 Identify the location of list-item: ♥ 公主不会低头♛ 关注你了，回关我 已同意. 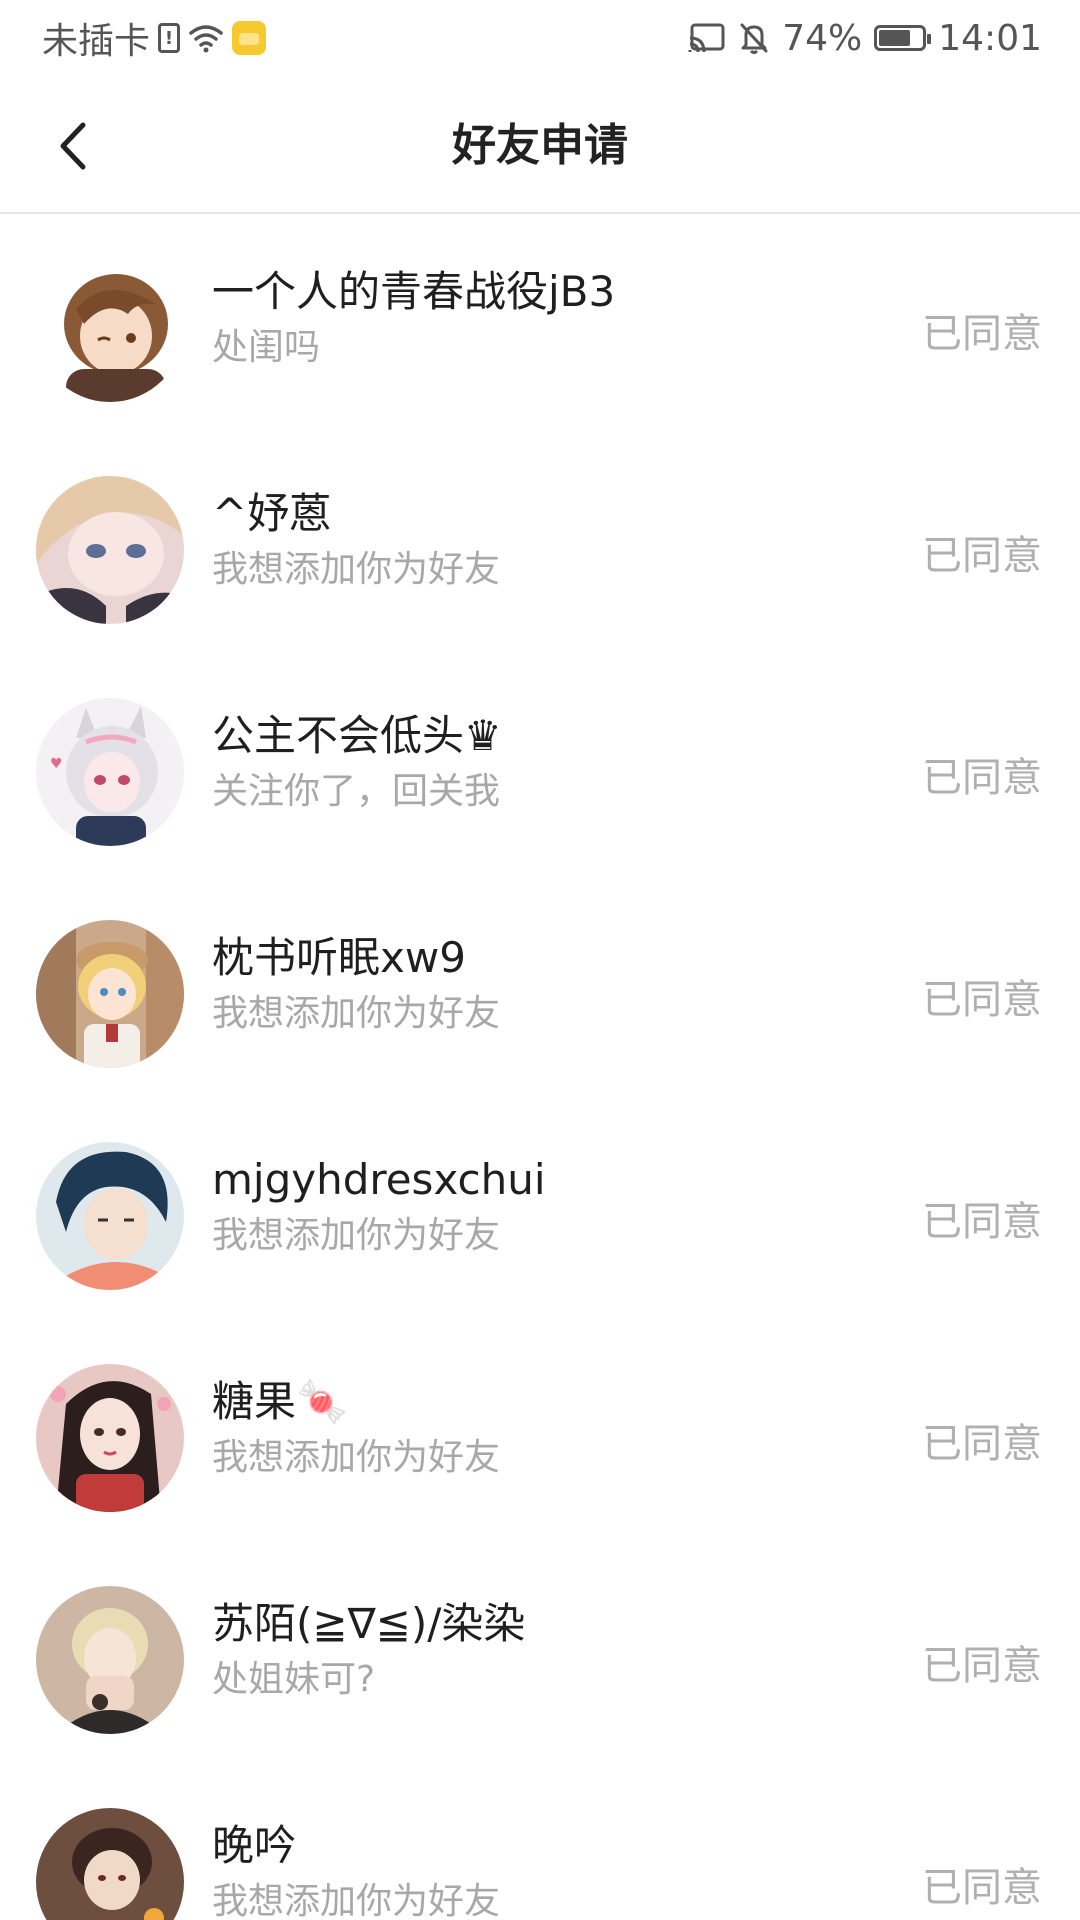
(540, 769).